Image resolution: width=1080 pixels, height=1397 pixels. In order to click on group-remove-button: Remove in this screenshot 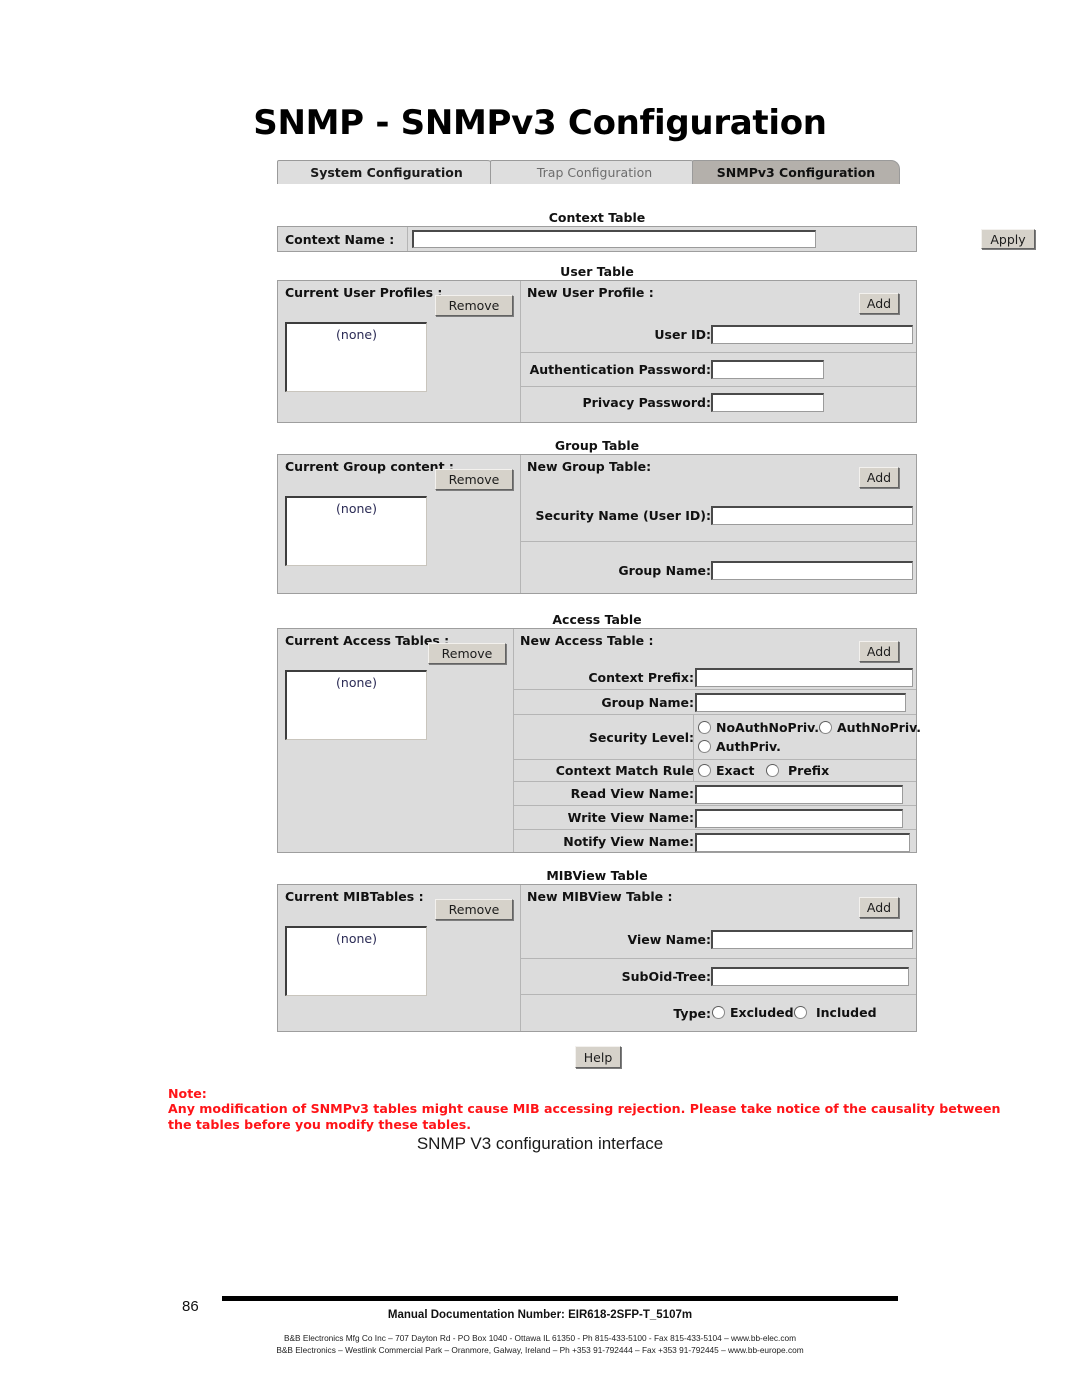, I will do `click(474, 479)`.